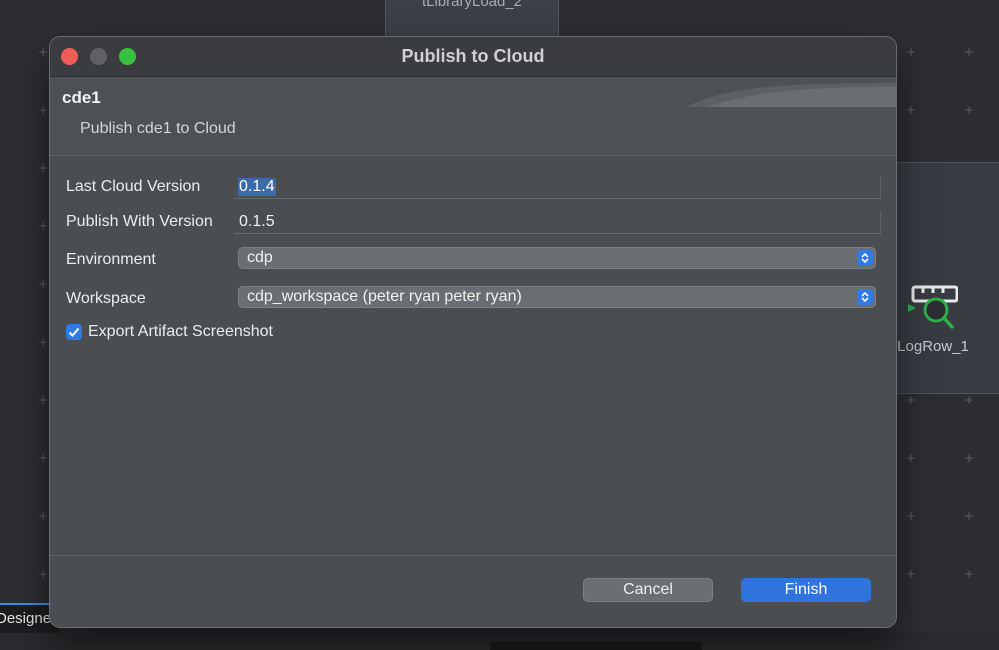 This screenshot has width=999, height=650. What do you see at coordinates (939, 278) in the screenshot?
I see `background-component-panel` at bounding box center [939, 278].